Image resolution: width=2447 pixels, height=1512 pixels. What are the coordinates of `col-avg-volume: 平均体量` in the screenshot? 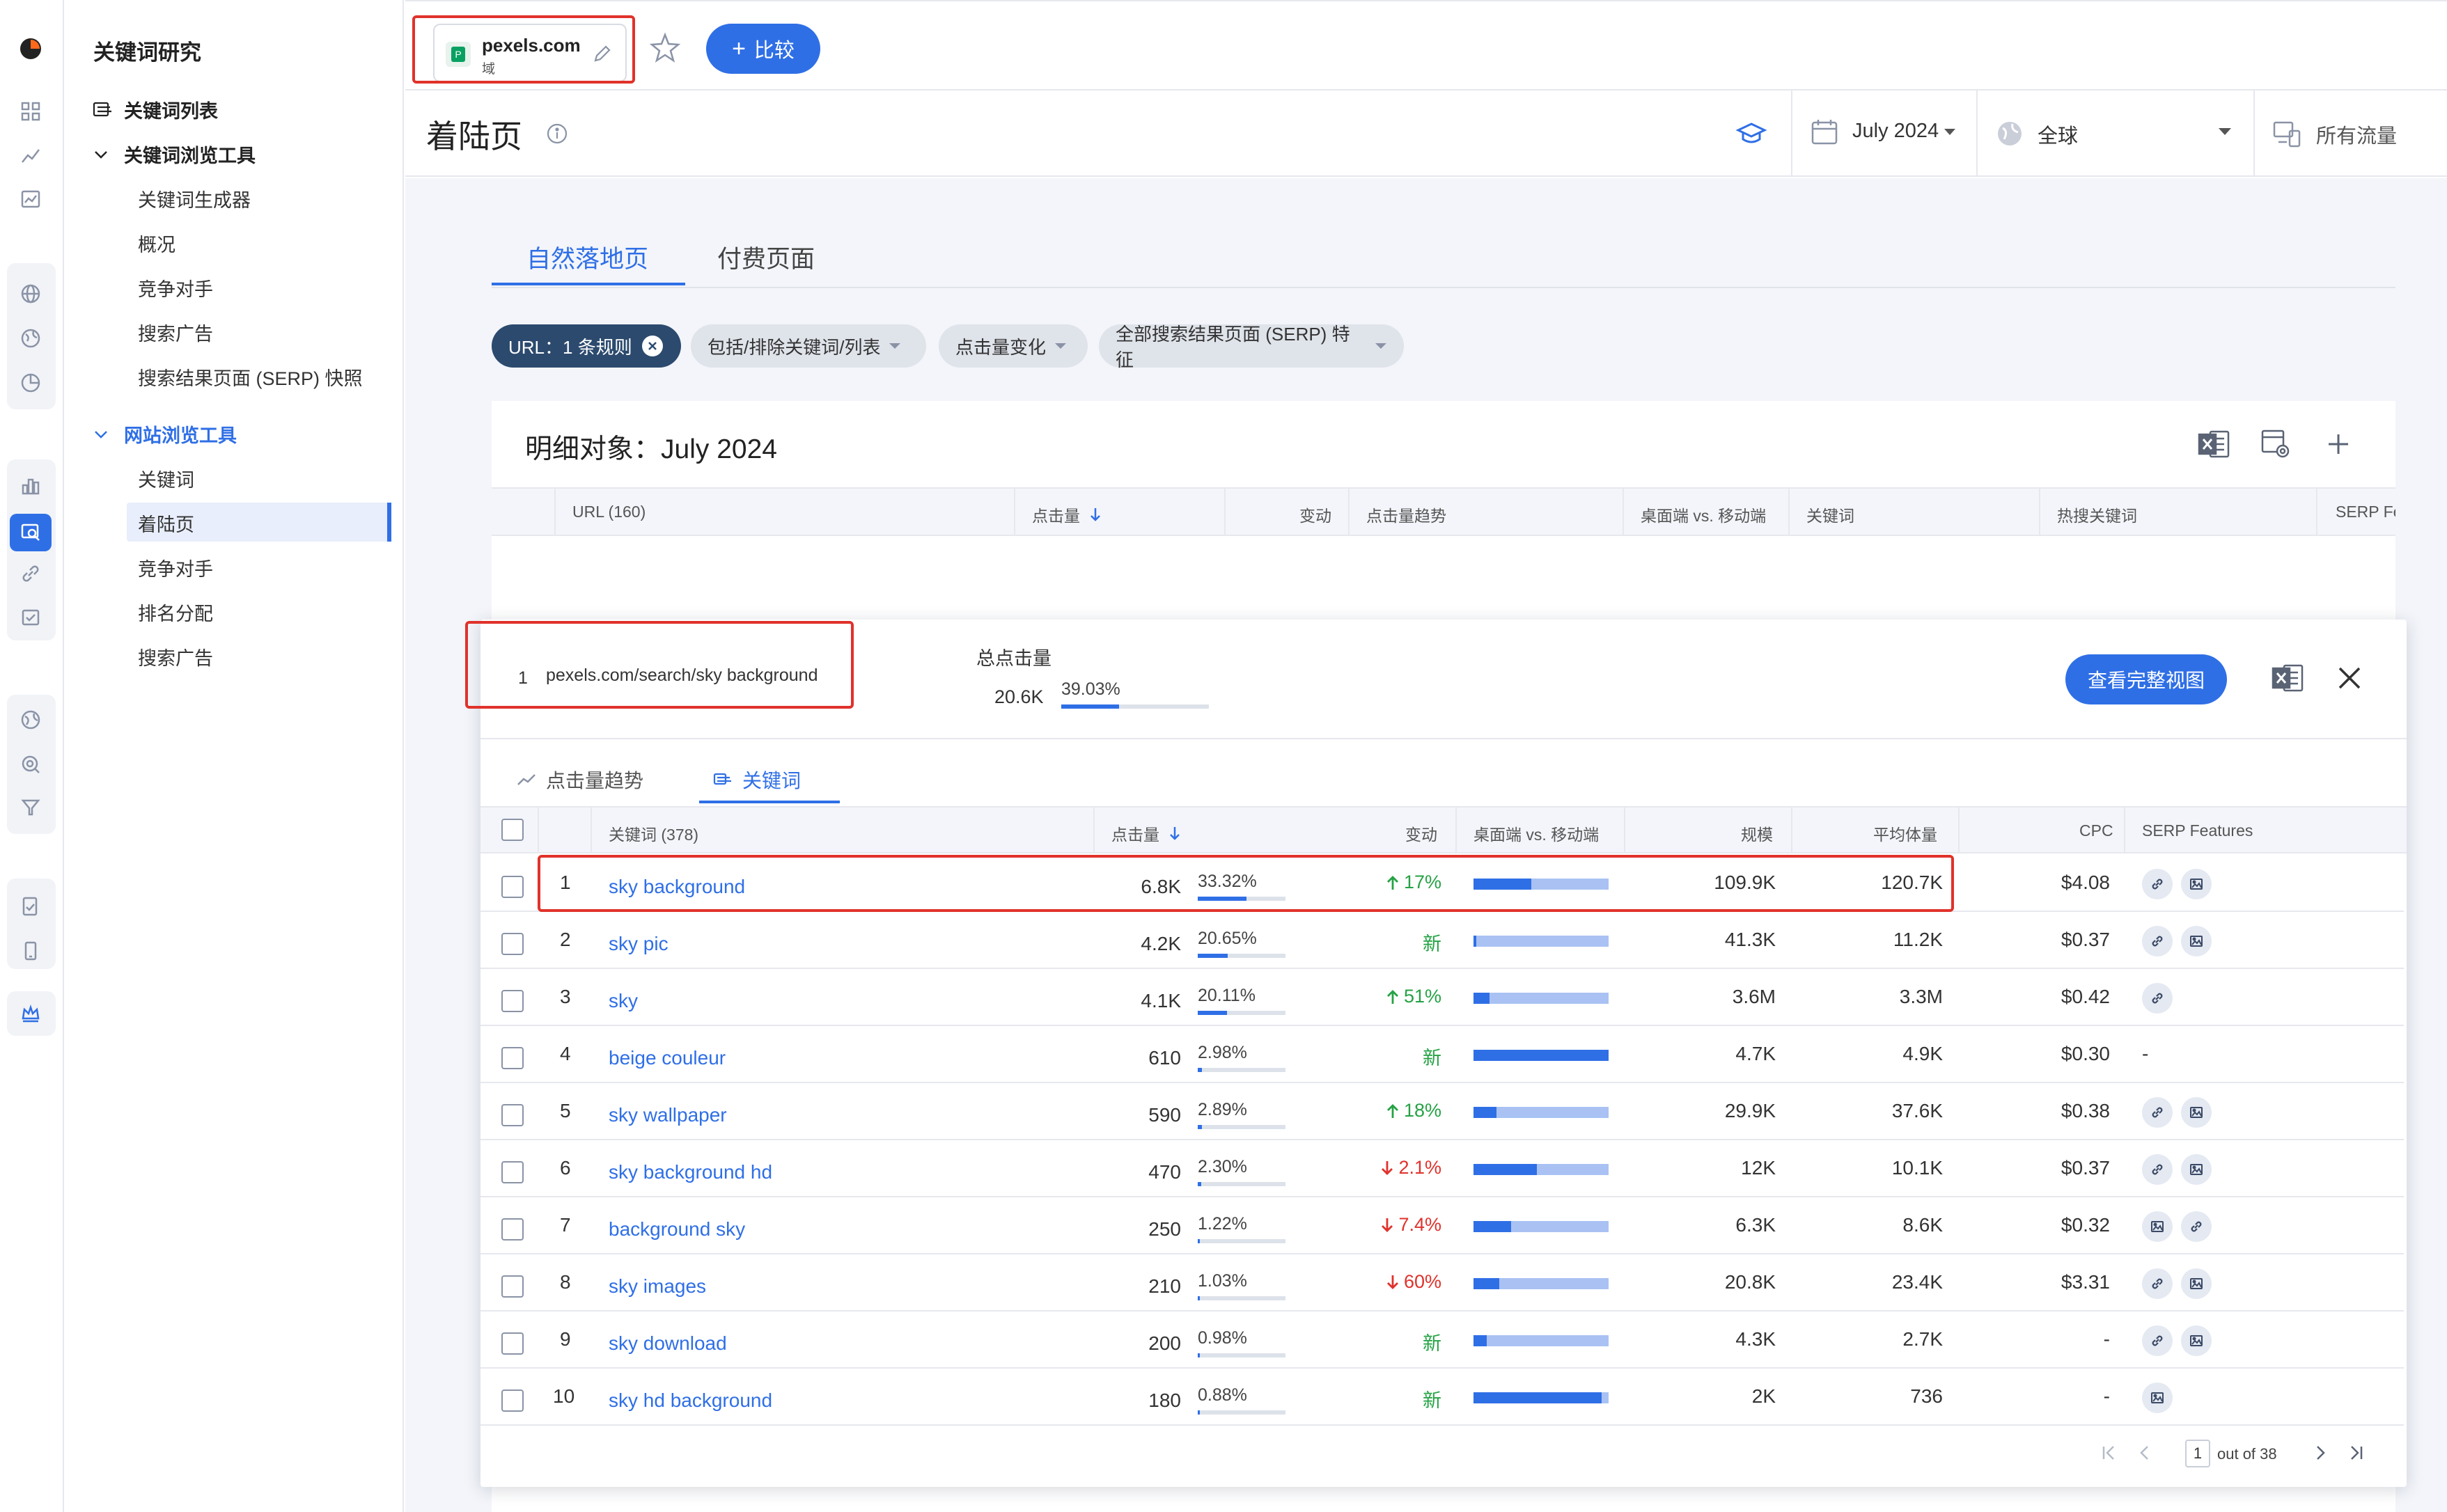 It's located at (1905, 833).